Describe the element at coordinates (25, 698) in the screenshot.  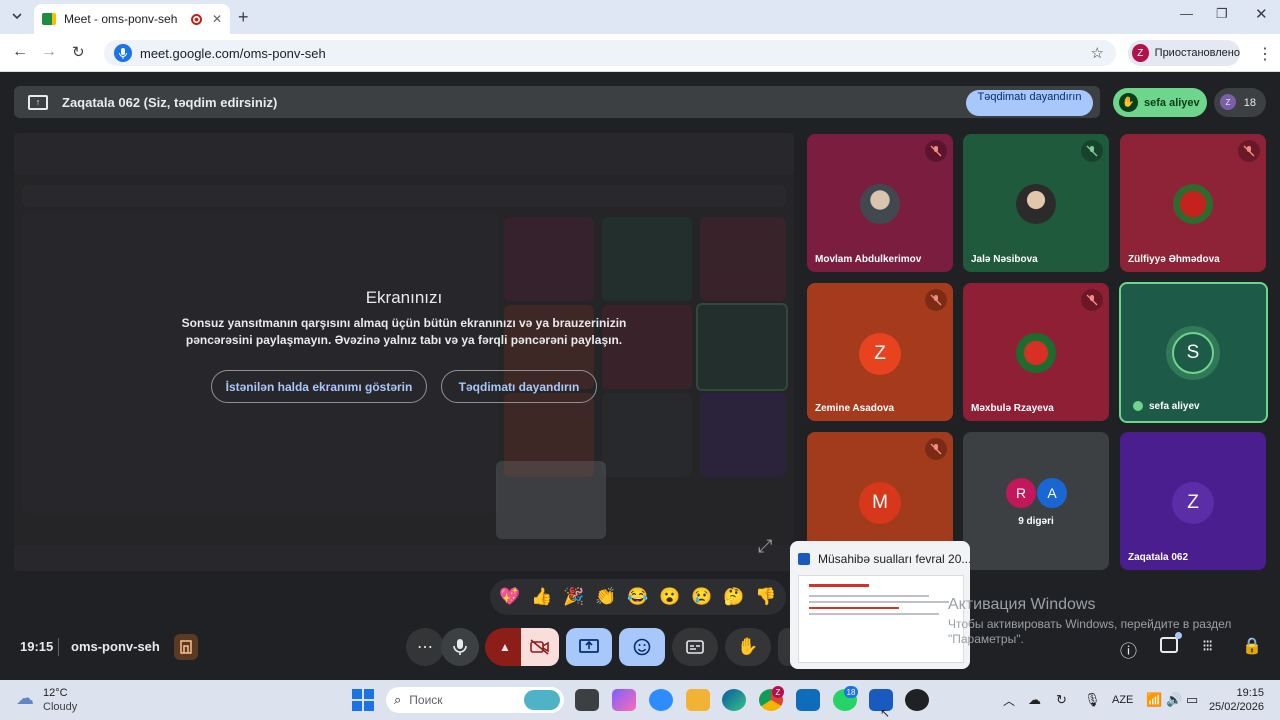
I see `weather-cloud-icon: ☁` at that location.